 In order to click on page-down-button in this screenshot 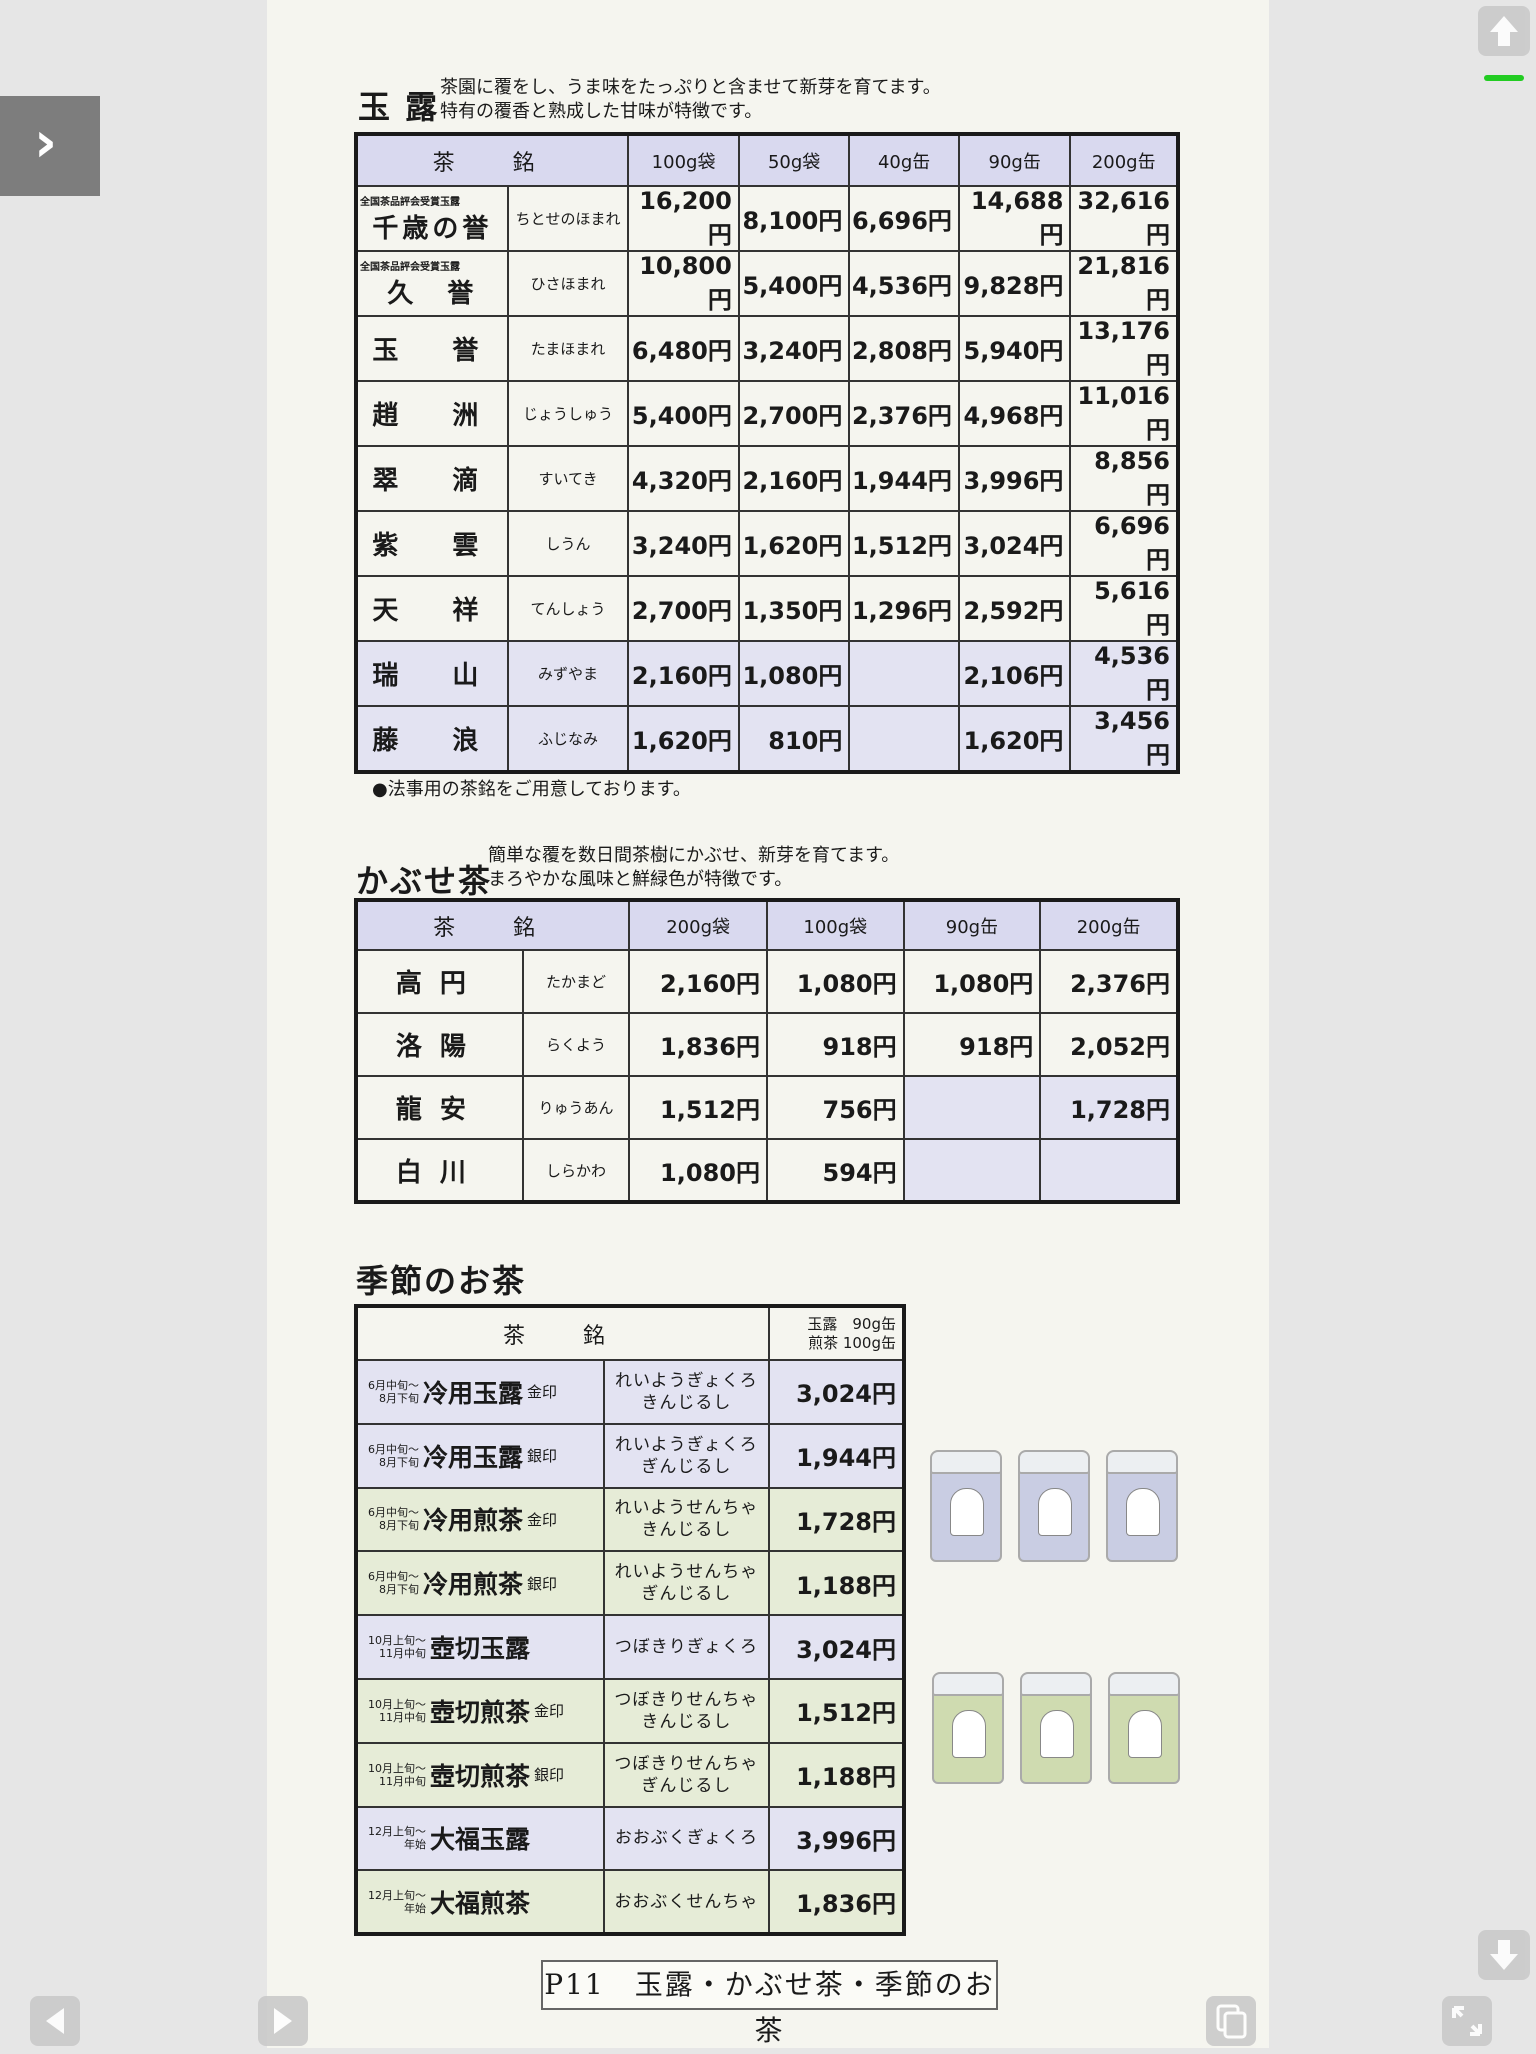, I will do `click(1504, 1955)`.